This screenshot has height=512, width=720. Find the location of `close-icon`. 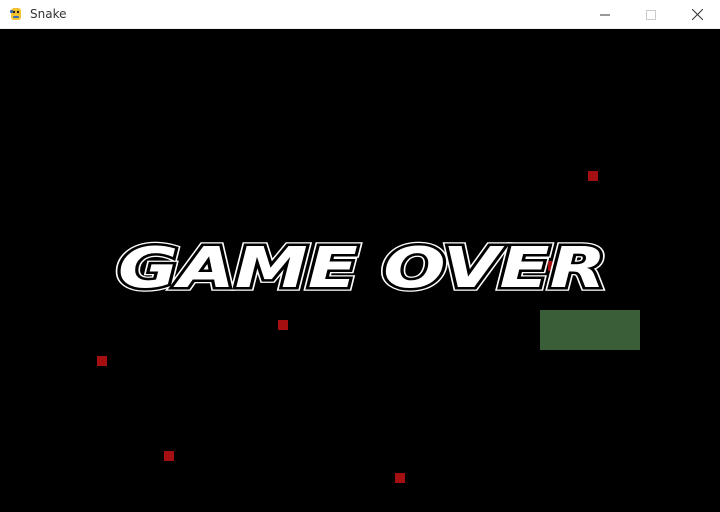

close-icon is located at coordinates (697, 14).